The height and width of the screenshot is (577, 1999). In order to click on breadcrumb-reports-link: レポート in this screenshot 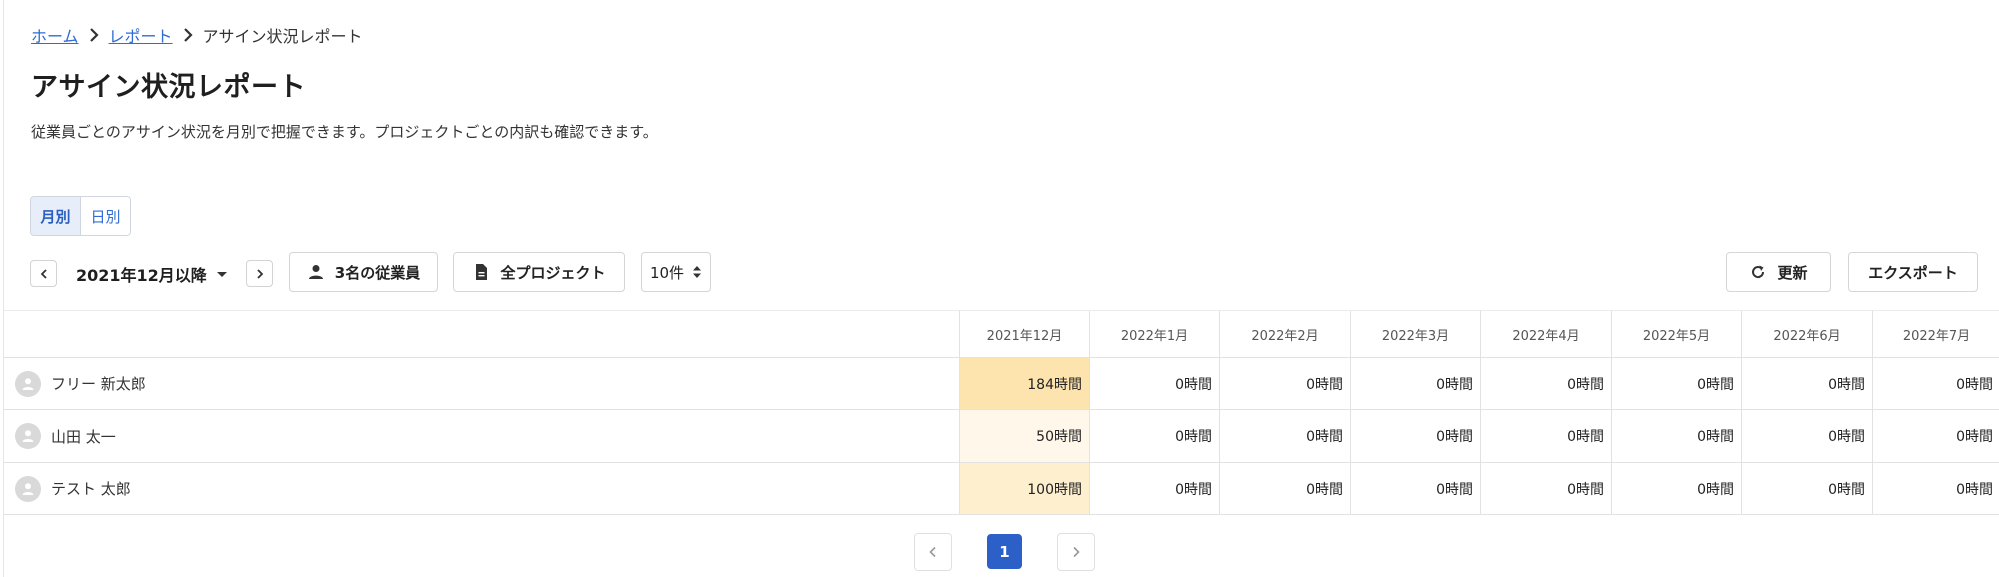, I will do `click(141, 35)`.